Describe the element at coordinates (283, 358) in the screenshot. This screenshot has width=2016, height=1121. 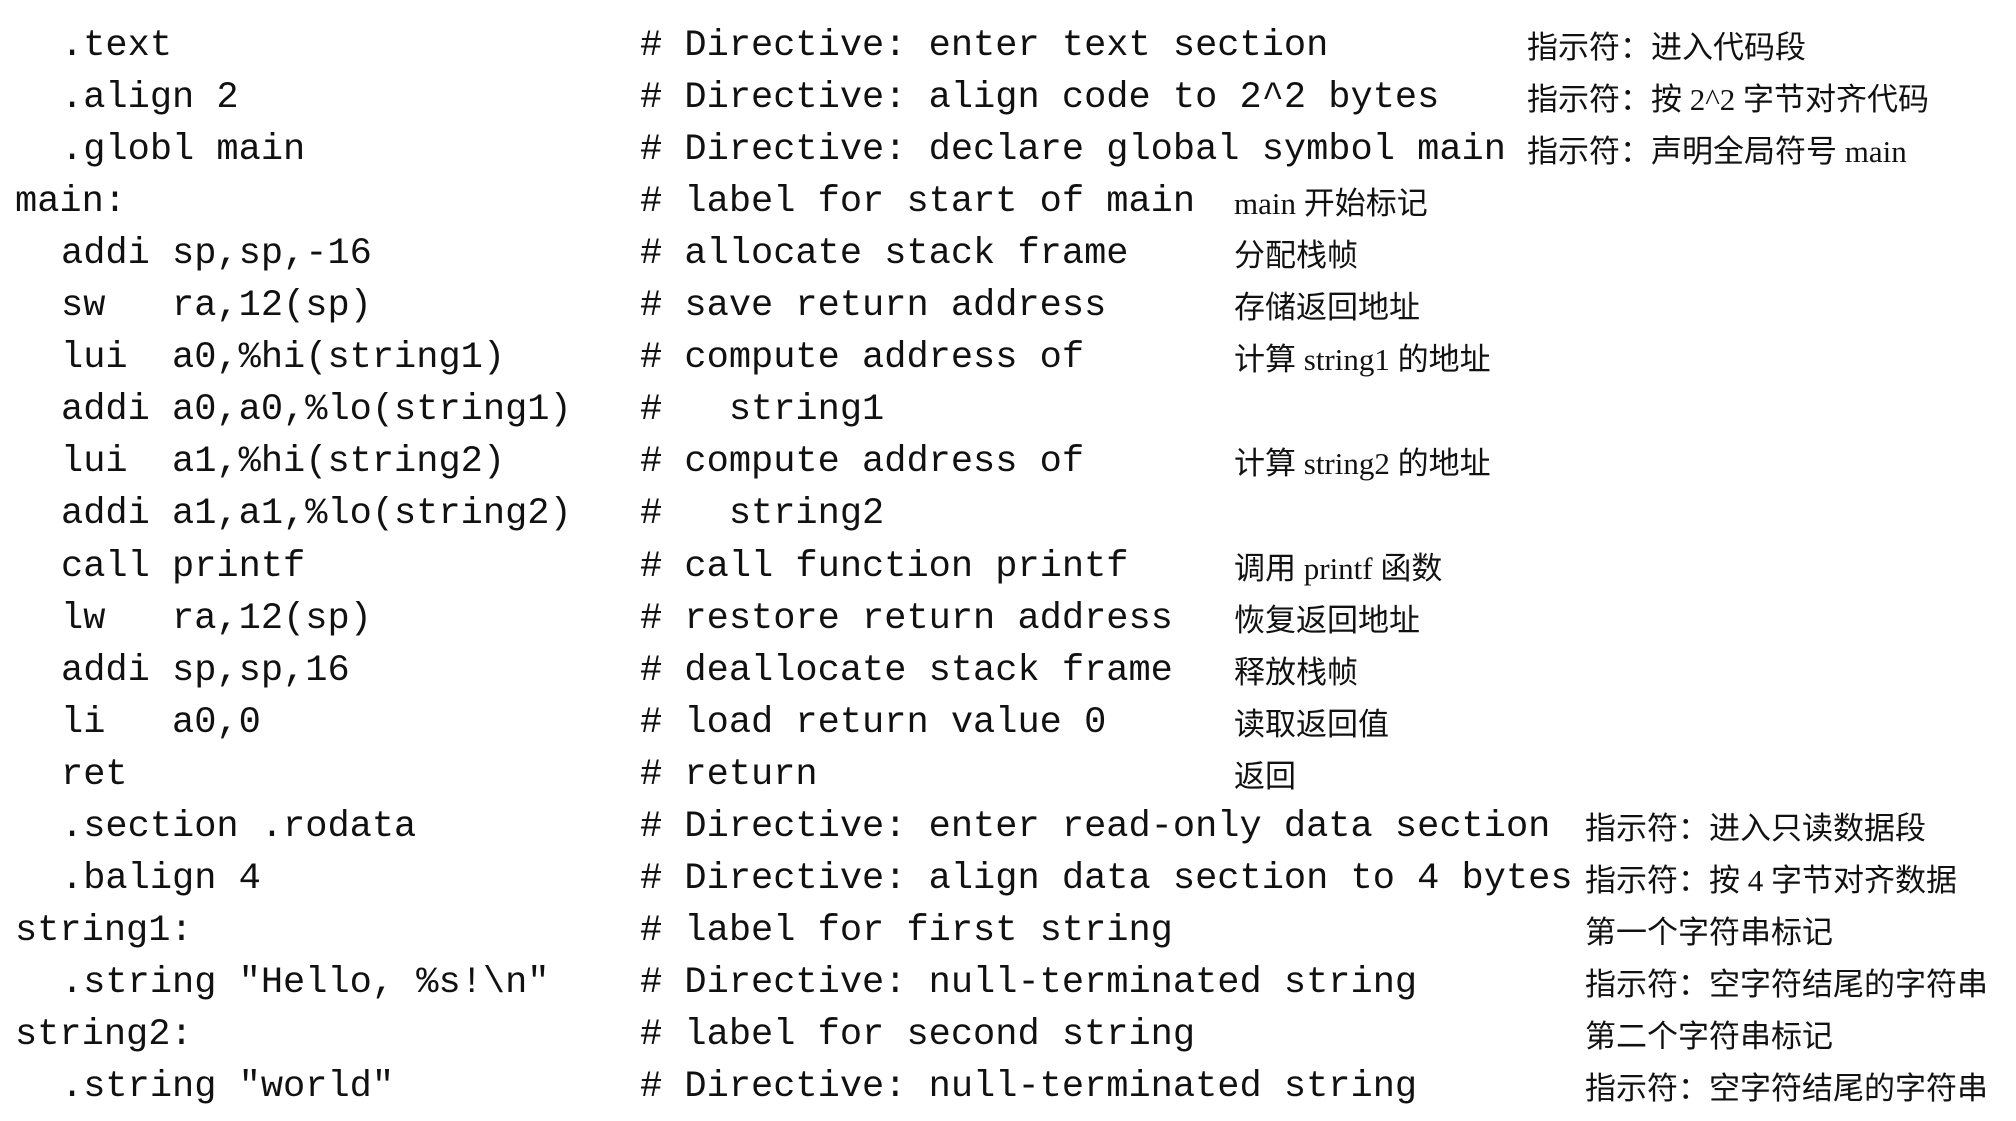
I see `code-instruction: lui a0,%hi(string1)` at that location.